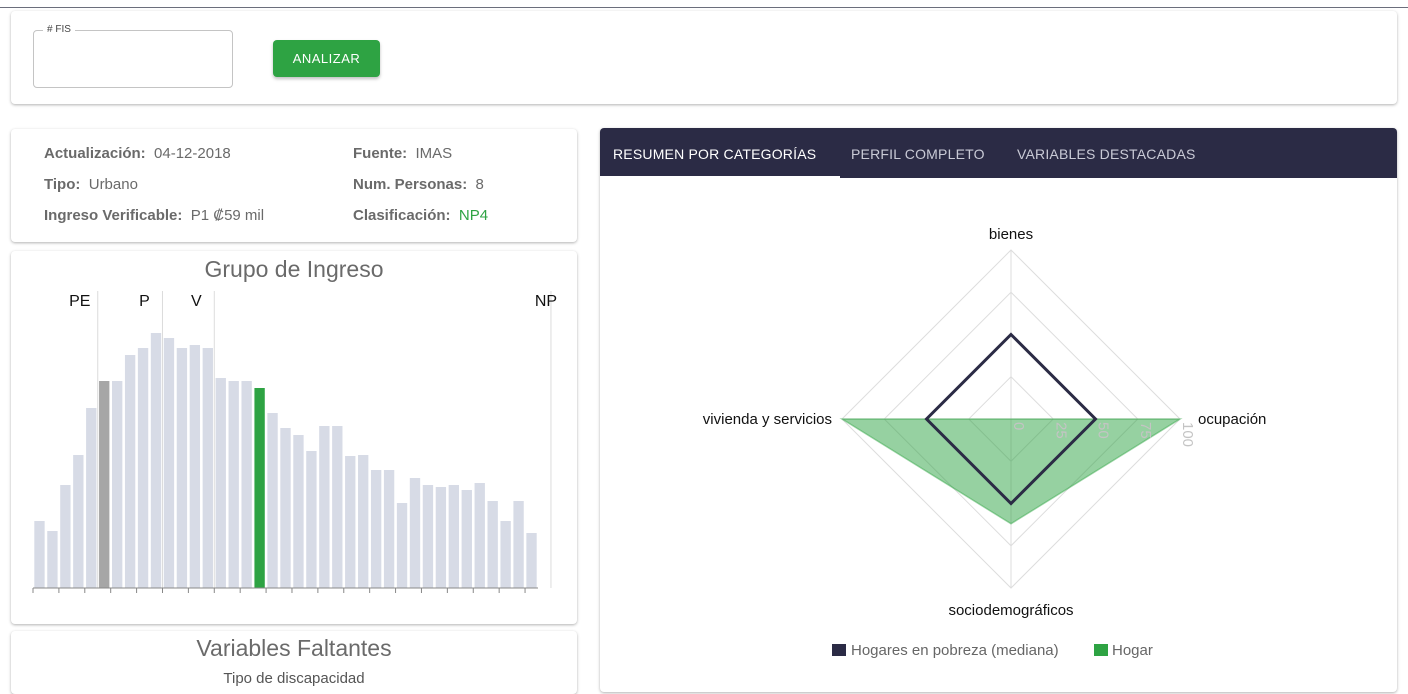 The height and width of the screenshot is (694, 1408). Describe the element at coordinates (113, 215) in the screenshot. I see `info-ingreso-label: Ingreso Verificable:` at that location.